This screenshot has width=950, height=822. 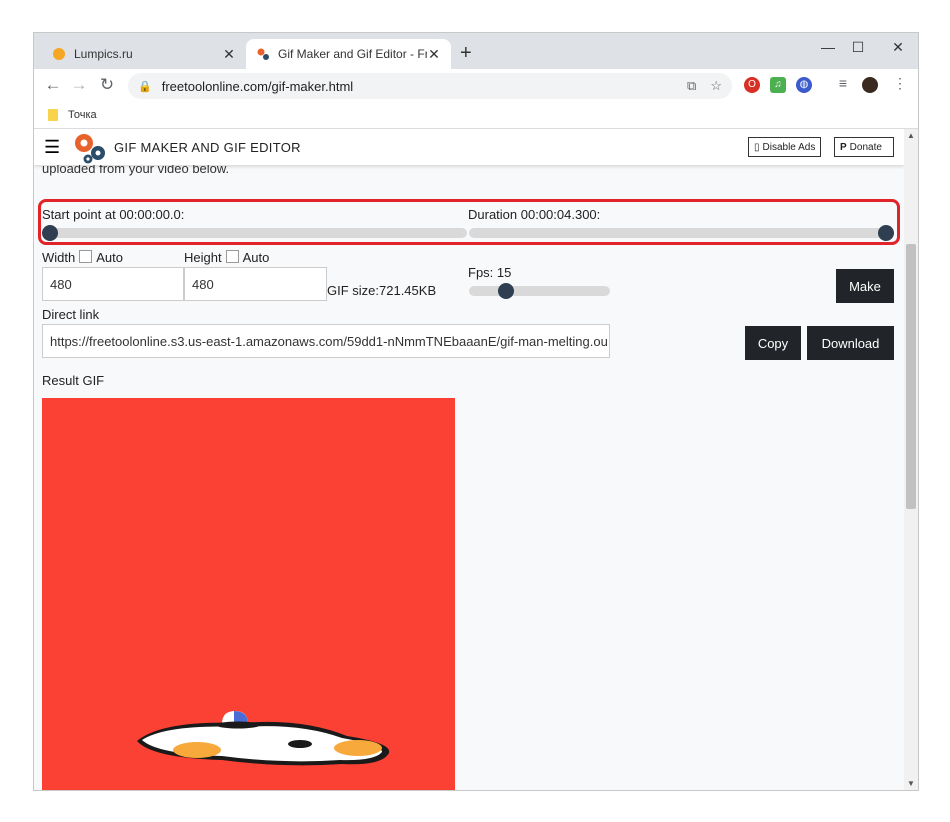 What do you see at coordinates (79, 85) in the screenshot?
I see `forward-icon: →` at bounding box center [79, 85].